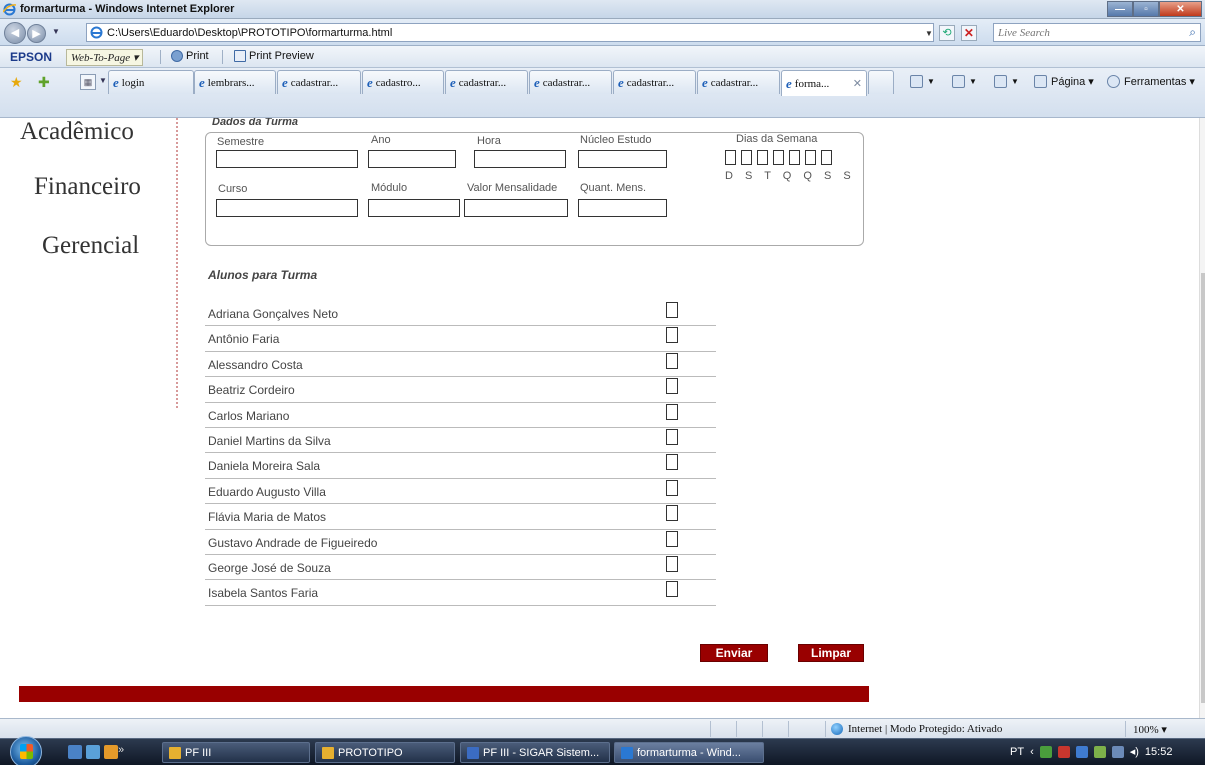  What do you see at coordinates (287, 208) in the screenshot?
I see `curso-input` at bounding box center [287, 208].